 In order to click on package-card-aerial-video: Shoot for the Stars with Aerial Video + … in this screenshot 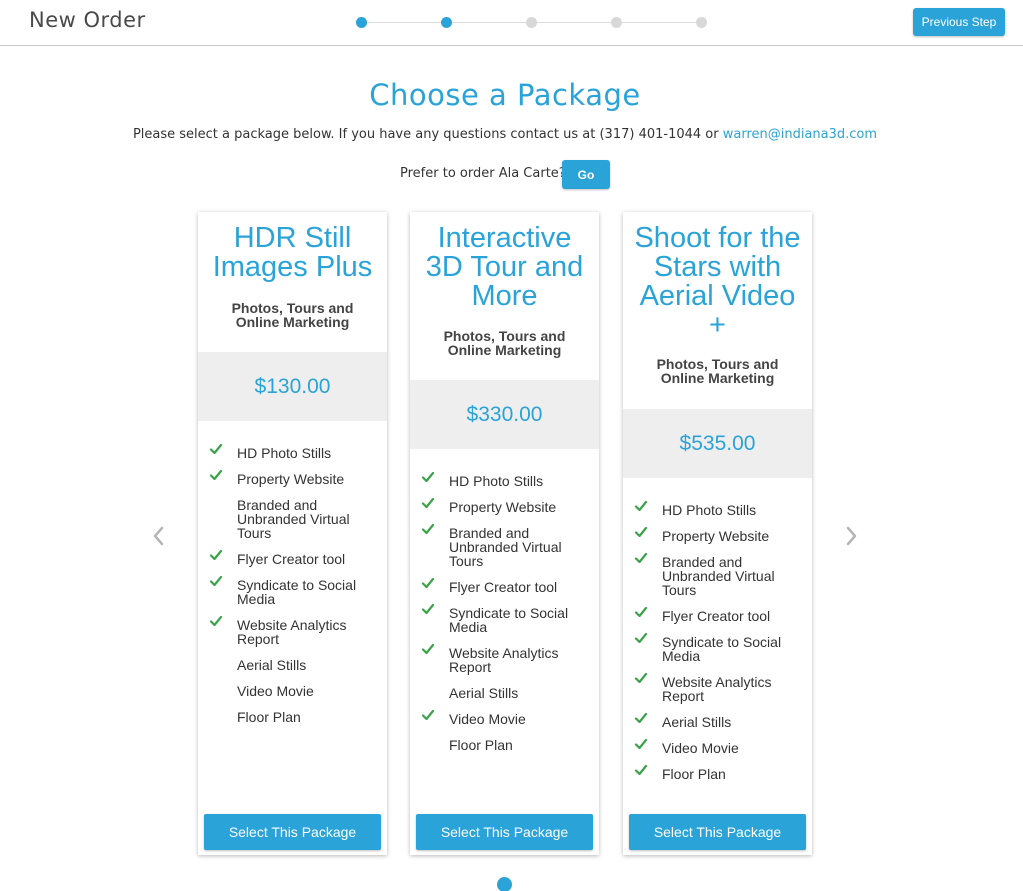, I will do `click(717, 533)`.